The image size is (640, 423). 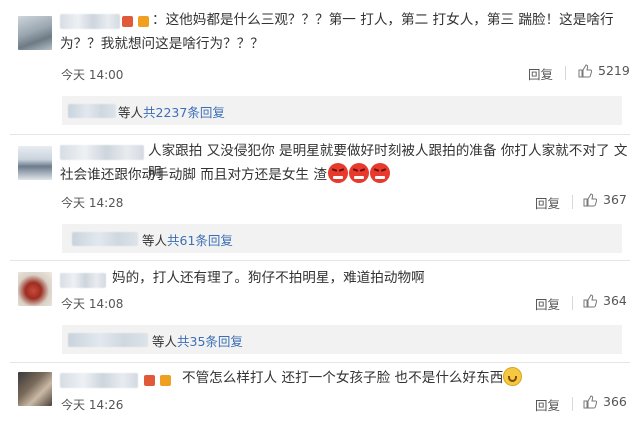 I want to click on comment-time: 今天 14:00, so click(x=92, y=75).